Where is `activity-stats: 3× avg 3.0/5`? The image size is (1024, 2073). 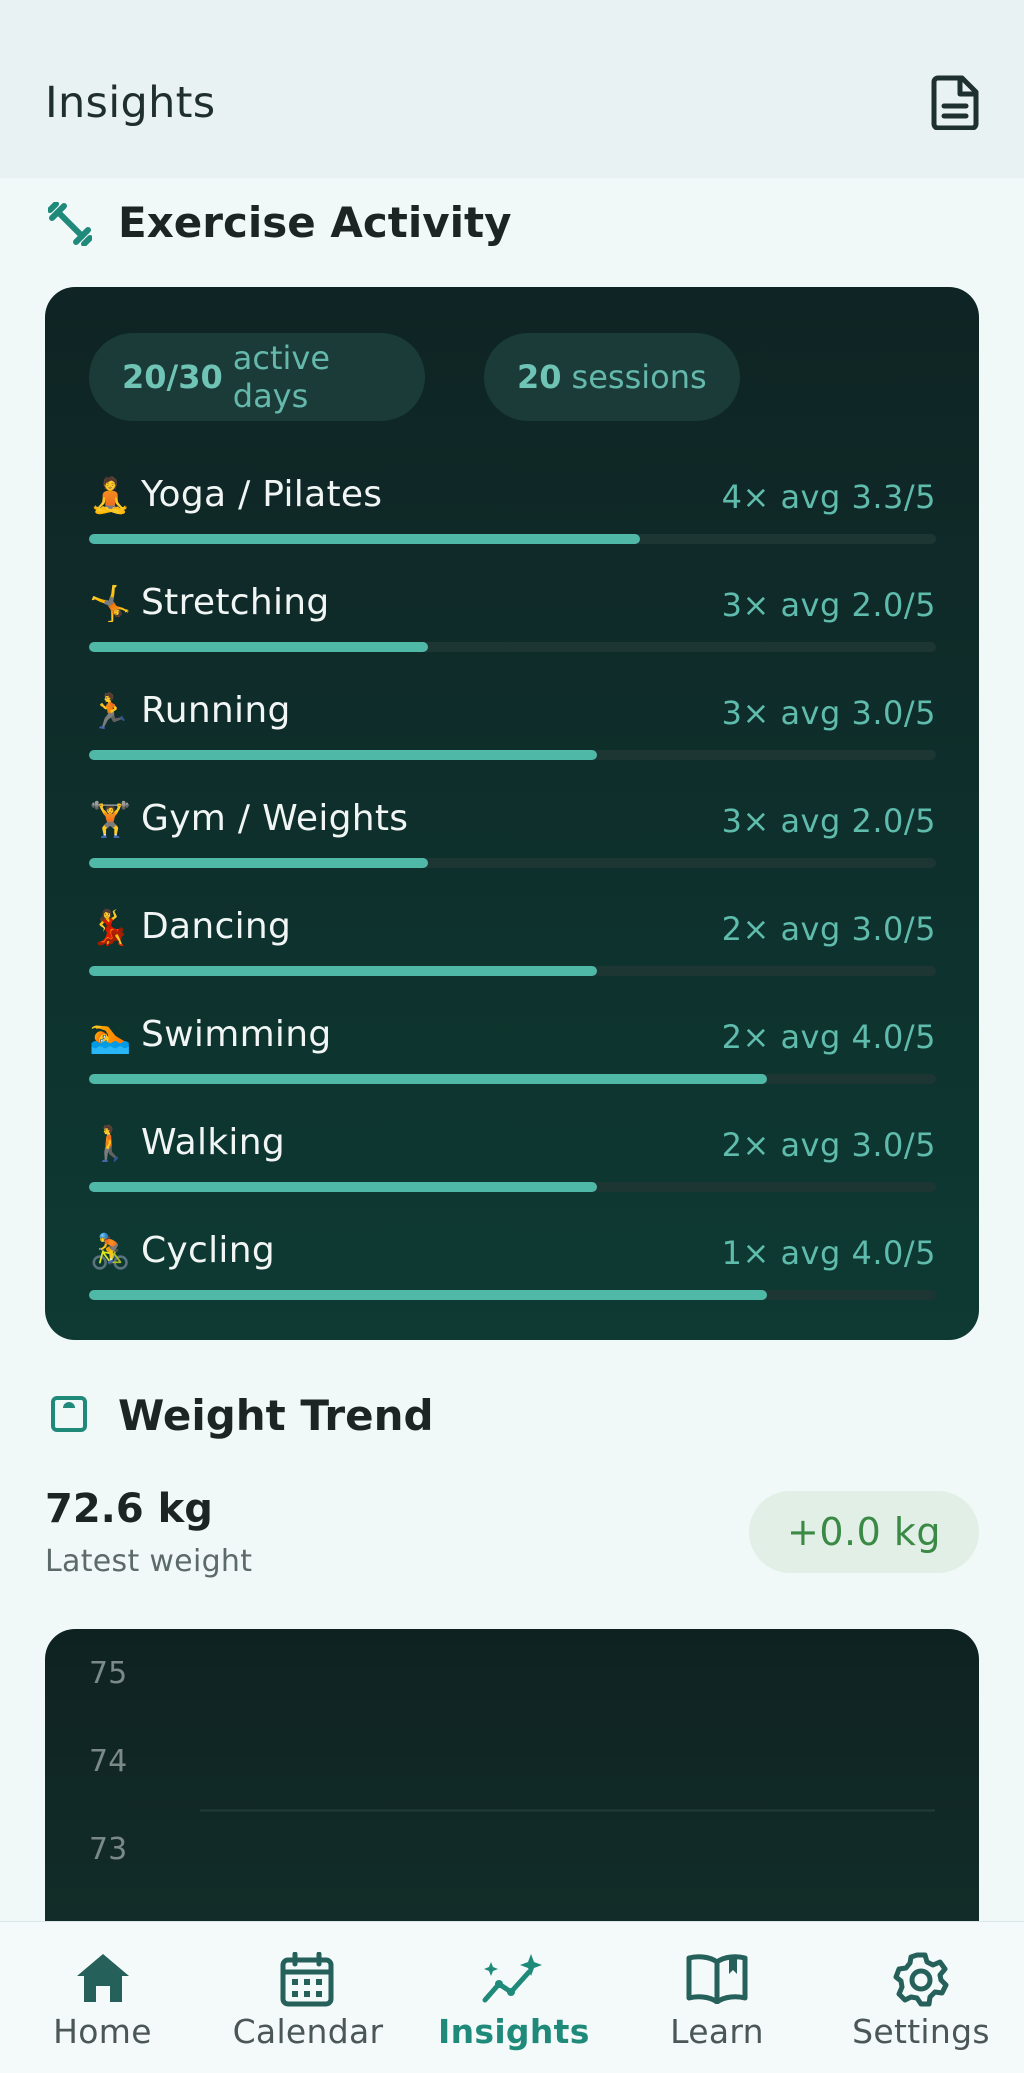 activity-stats: 3× avg 3.0/5 is located at coordinates (829, 713).